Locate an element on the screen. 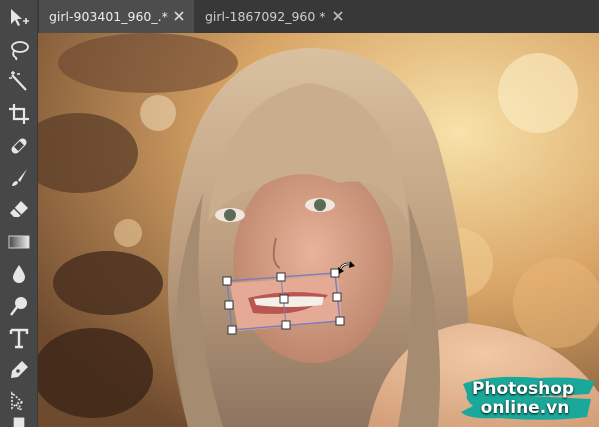  bandage-icon is located at coordinates (19, 146).